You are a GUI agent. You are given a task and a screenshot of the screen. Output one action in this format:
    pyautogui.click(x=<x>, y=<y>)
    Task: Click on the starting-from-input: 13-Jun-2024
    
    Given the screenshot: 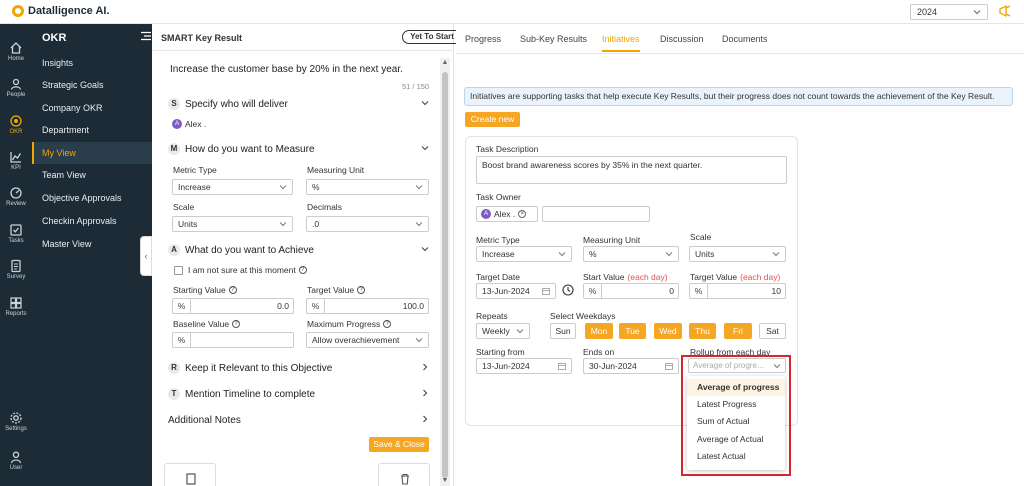 What is the action you would take?
    pyautogui.click(x=524, y=366)
    